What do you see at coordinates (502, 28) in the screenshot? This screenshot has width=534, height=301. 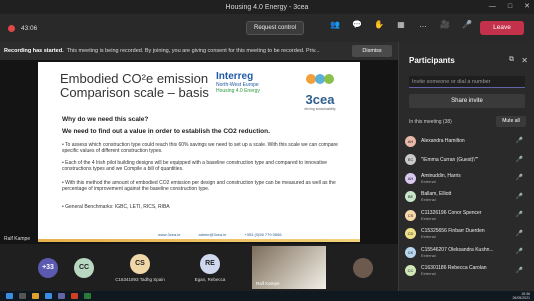 I see `leave-button: Leave` at bounding box center [502, 28].